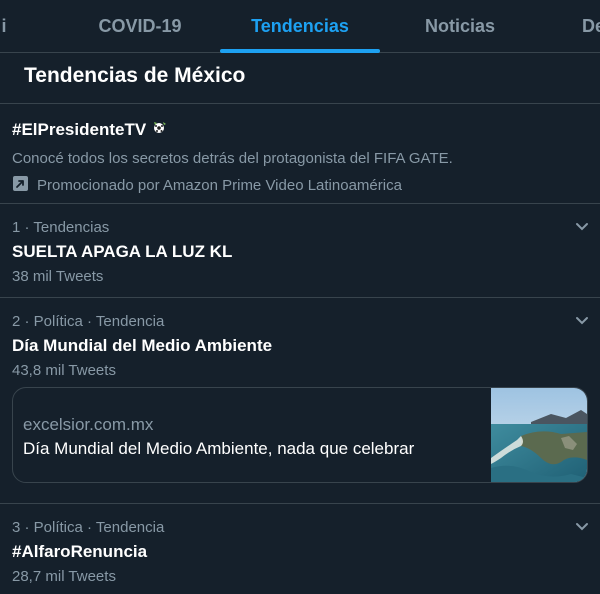 This screenshot has width=600, height=594. What do you see at coordinates (460, 26) in the screenshot?
I see `tab-noticias: Noticias` at bounding box center [460, 26].